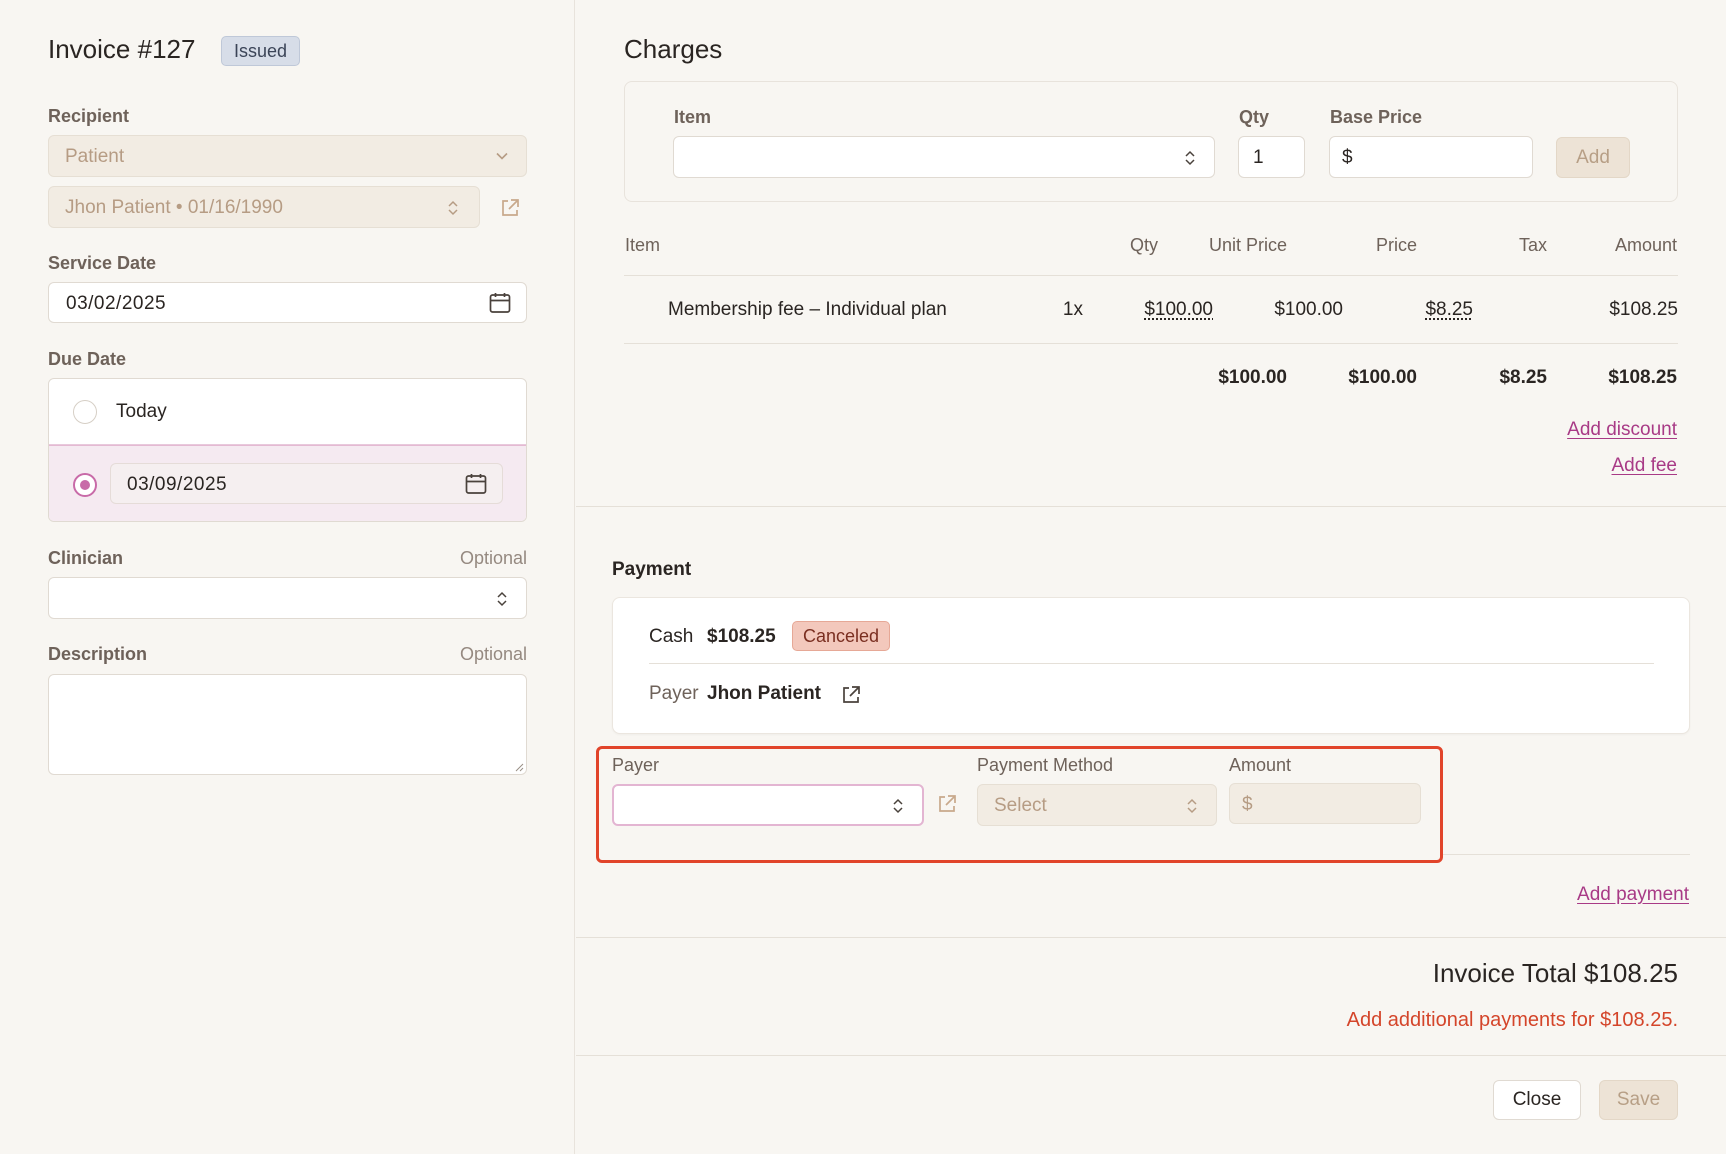  Describe the element at coordinates (95, 156) in the screenshot. I see `recipient-type-value: Patient` at that location.